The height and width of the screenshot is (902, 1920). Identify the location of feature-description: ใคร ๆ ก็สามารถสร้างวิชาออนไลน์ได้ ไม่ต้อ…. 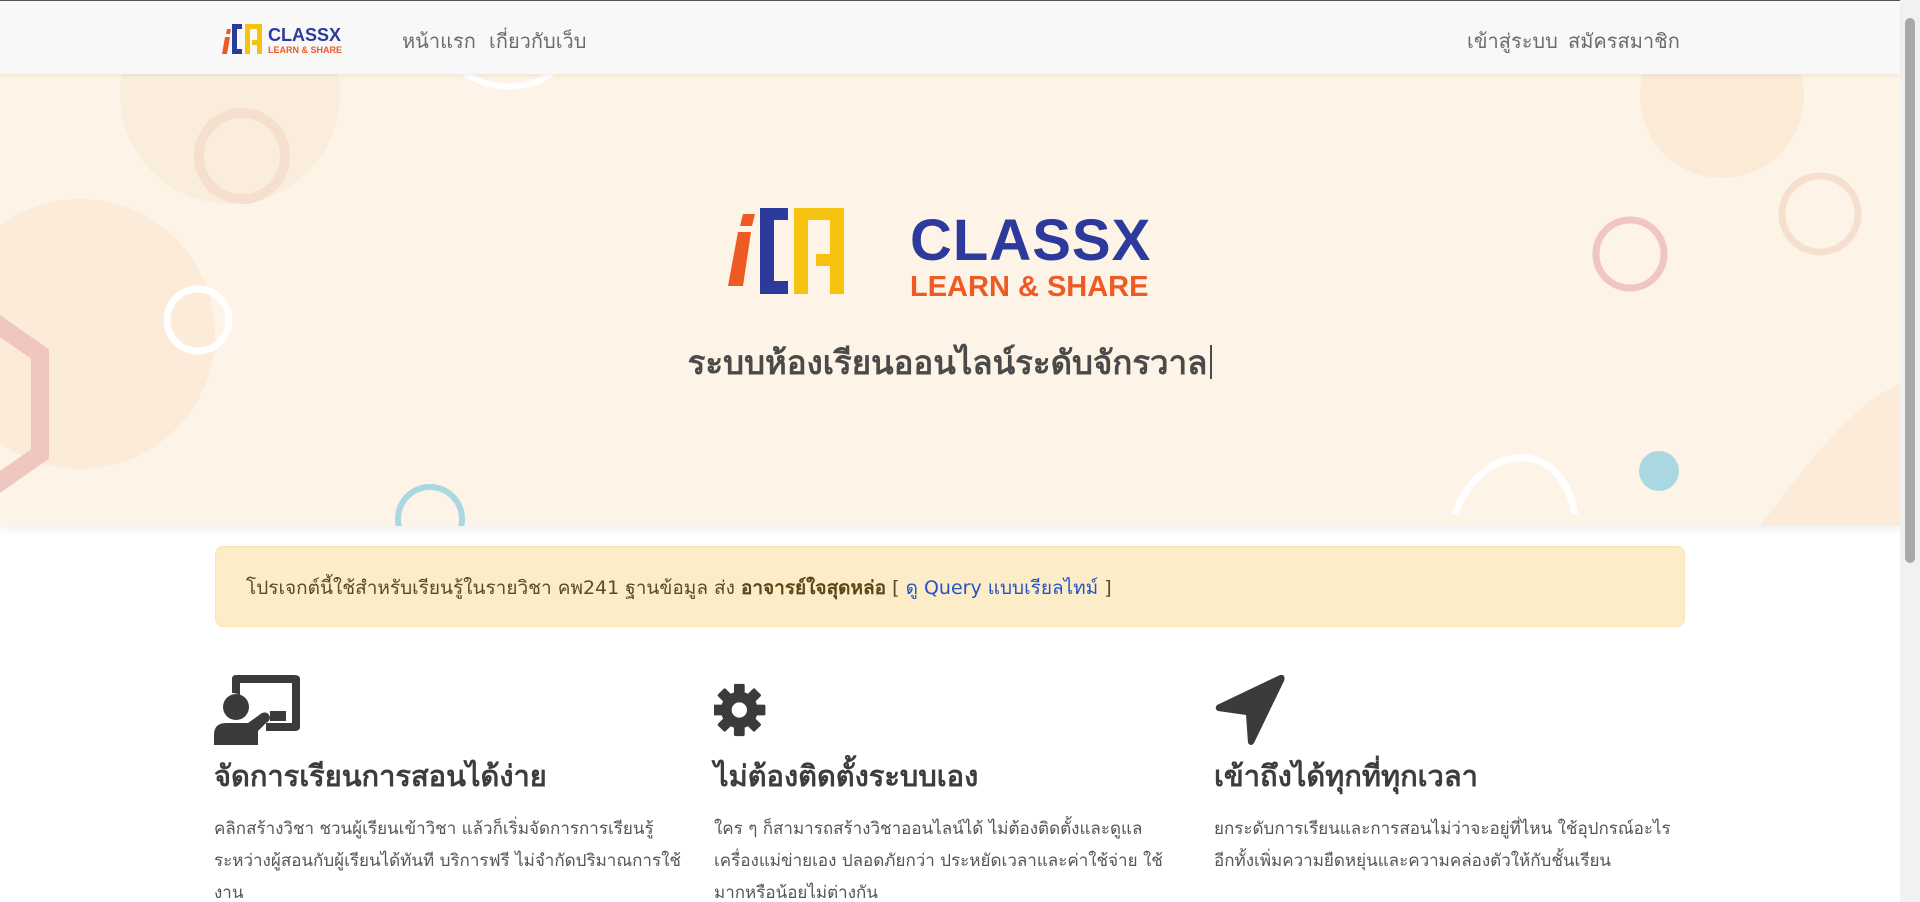
(938, 860).